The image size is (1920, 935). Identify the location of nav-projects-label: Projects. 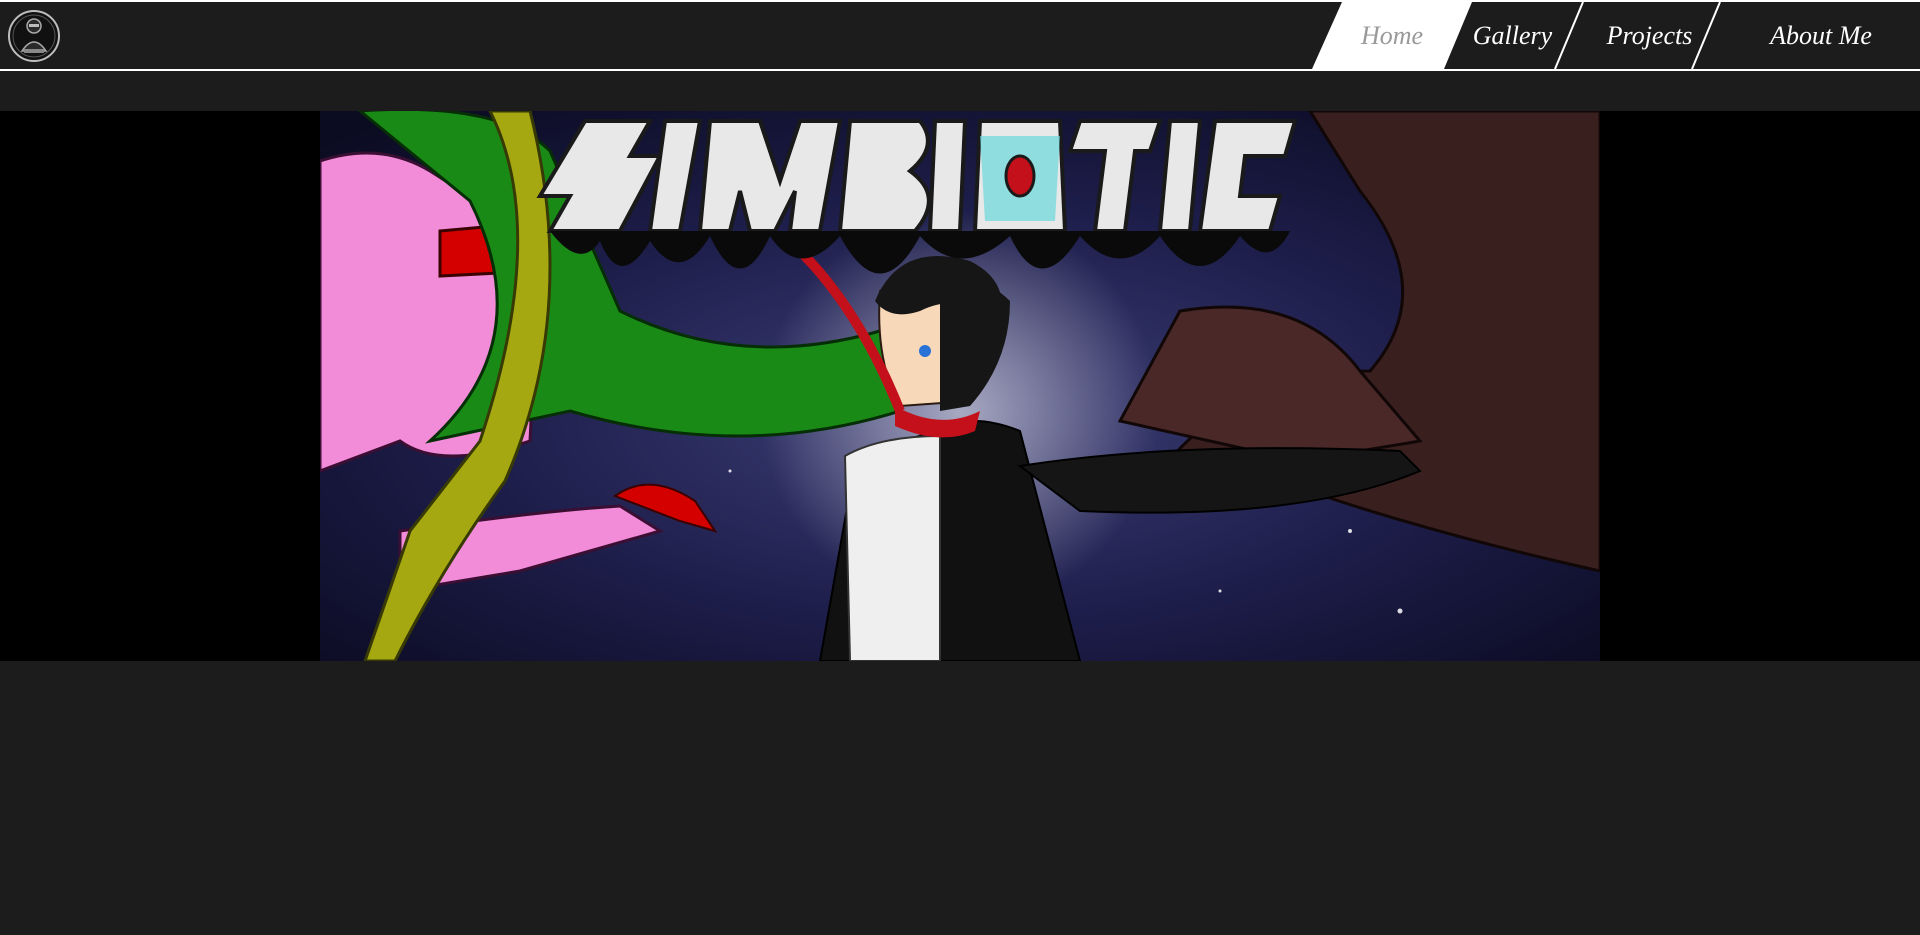
(1649, 35).